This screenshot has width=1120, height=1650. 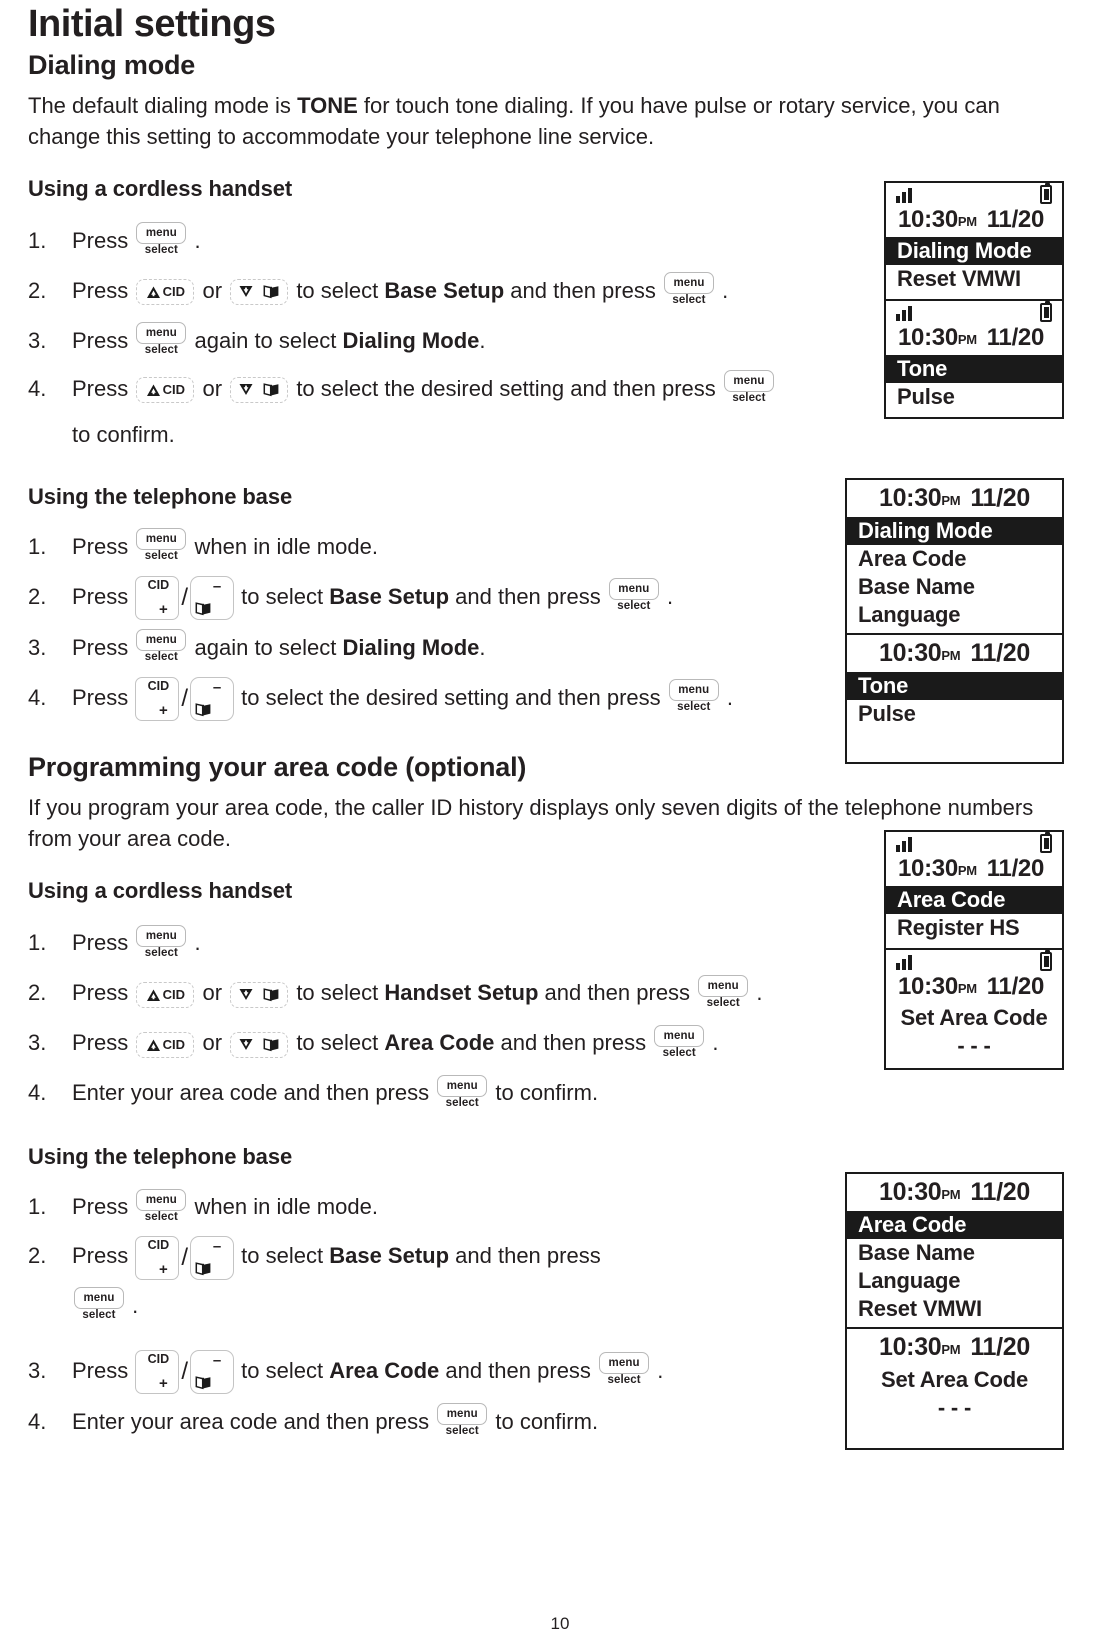 What do you see at coordinates (37, 993) in the screenshot?
I see `step-number: 2.` at bounding box center [37, 993].